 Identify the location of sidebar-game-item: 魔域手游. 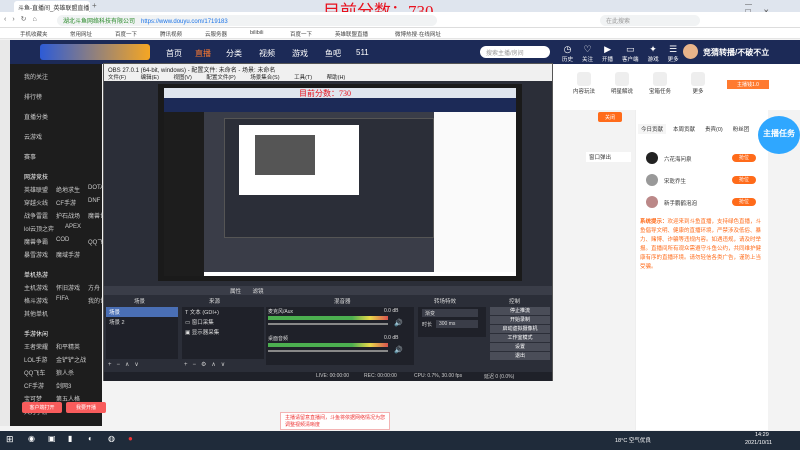
(68, 254).